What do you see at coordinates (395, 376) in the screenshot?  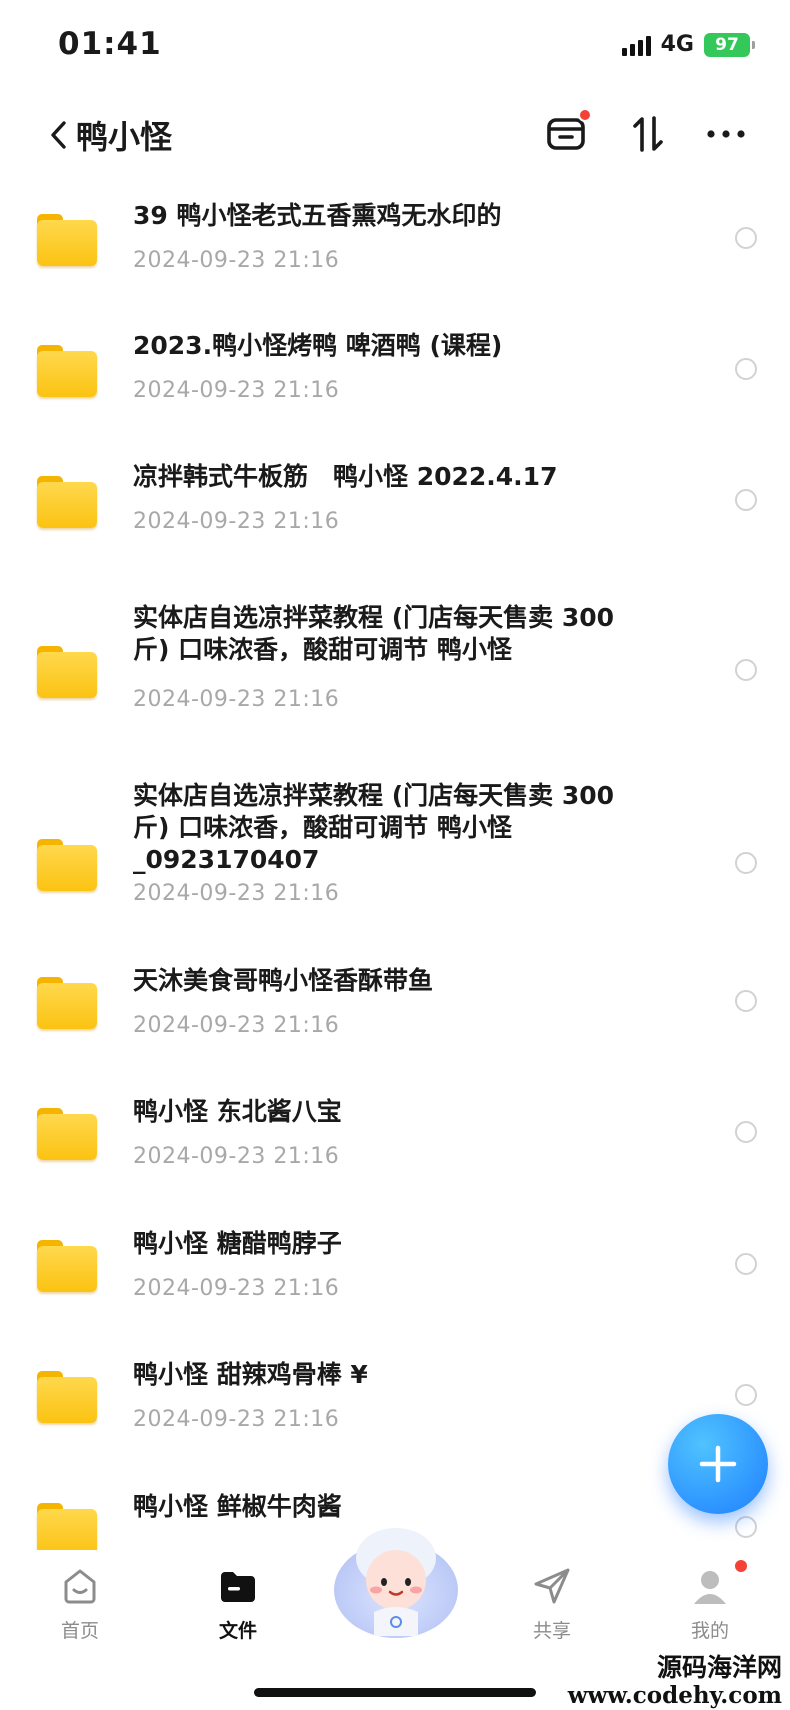 I see `list-item: 2023.鸭小怪烤鸭 啤酒鸭 (课程) 2024-09-23 21:16` at bounding box center [395, 376].